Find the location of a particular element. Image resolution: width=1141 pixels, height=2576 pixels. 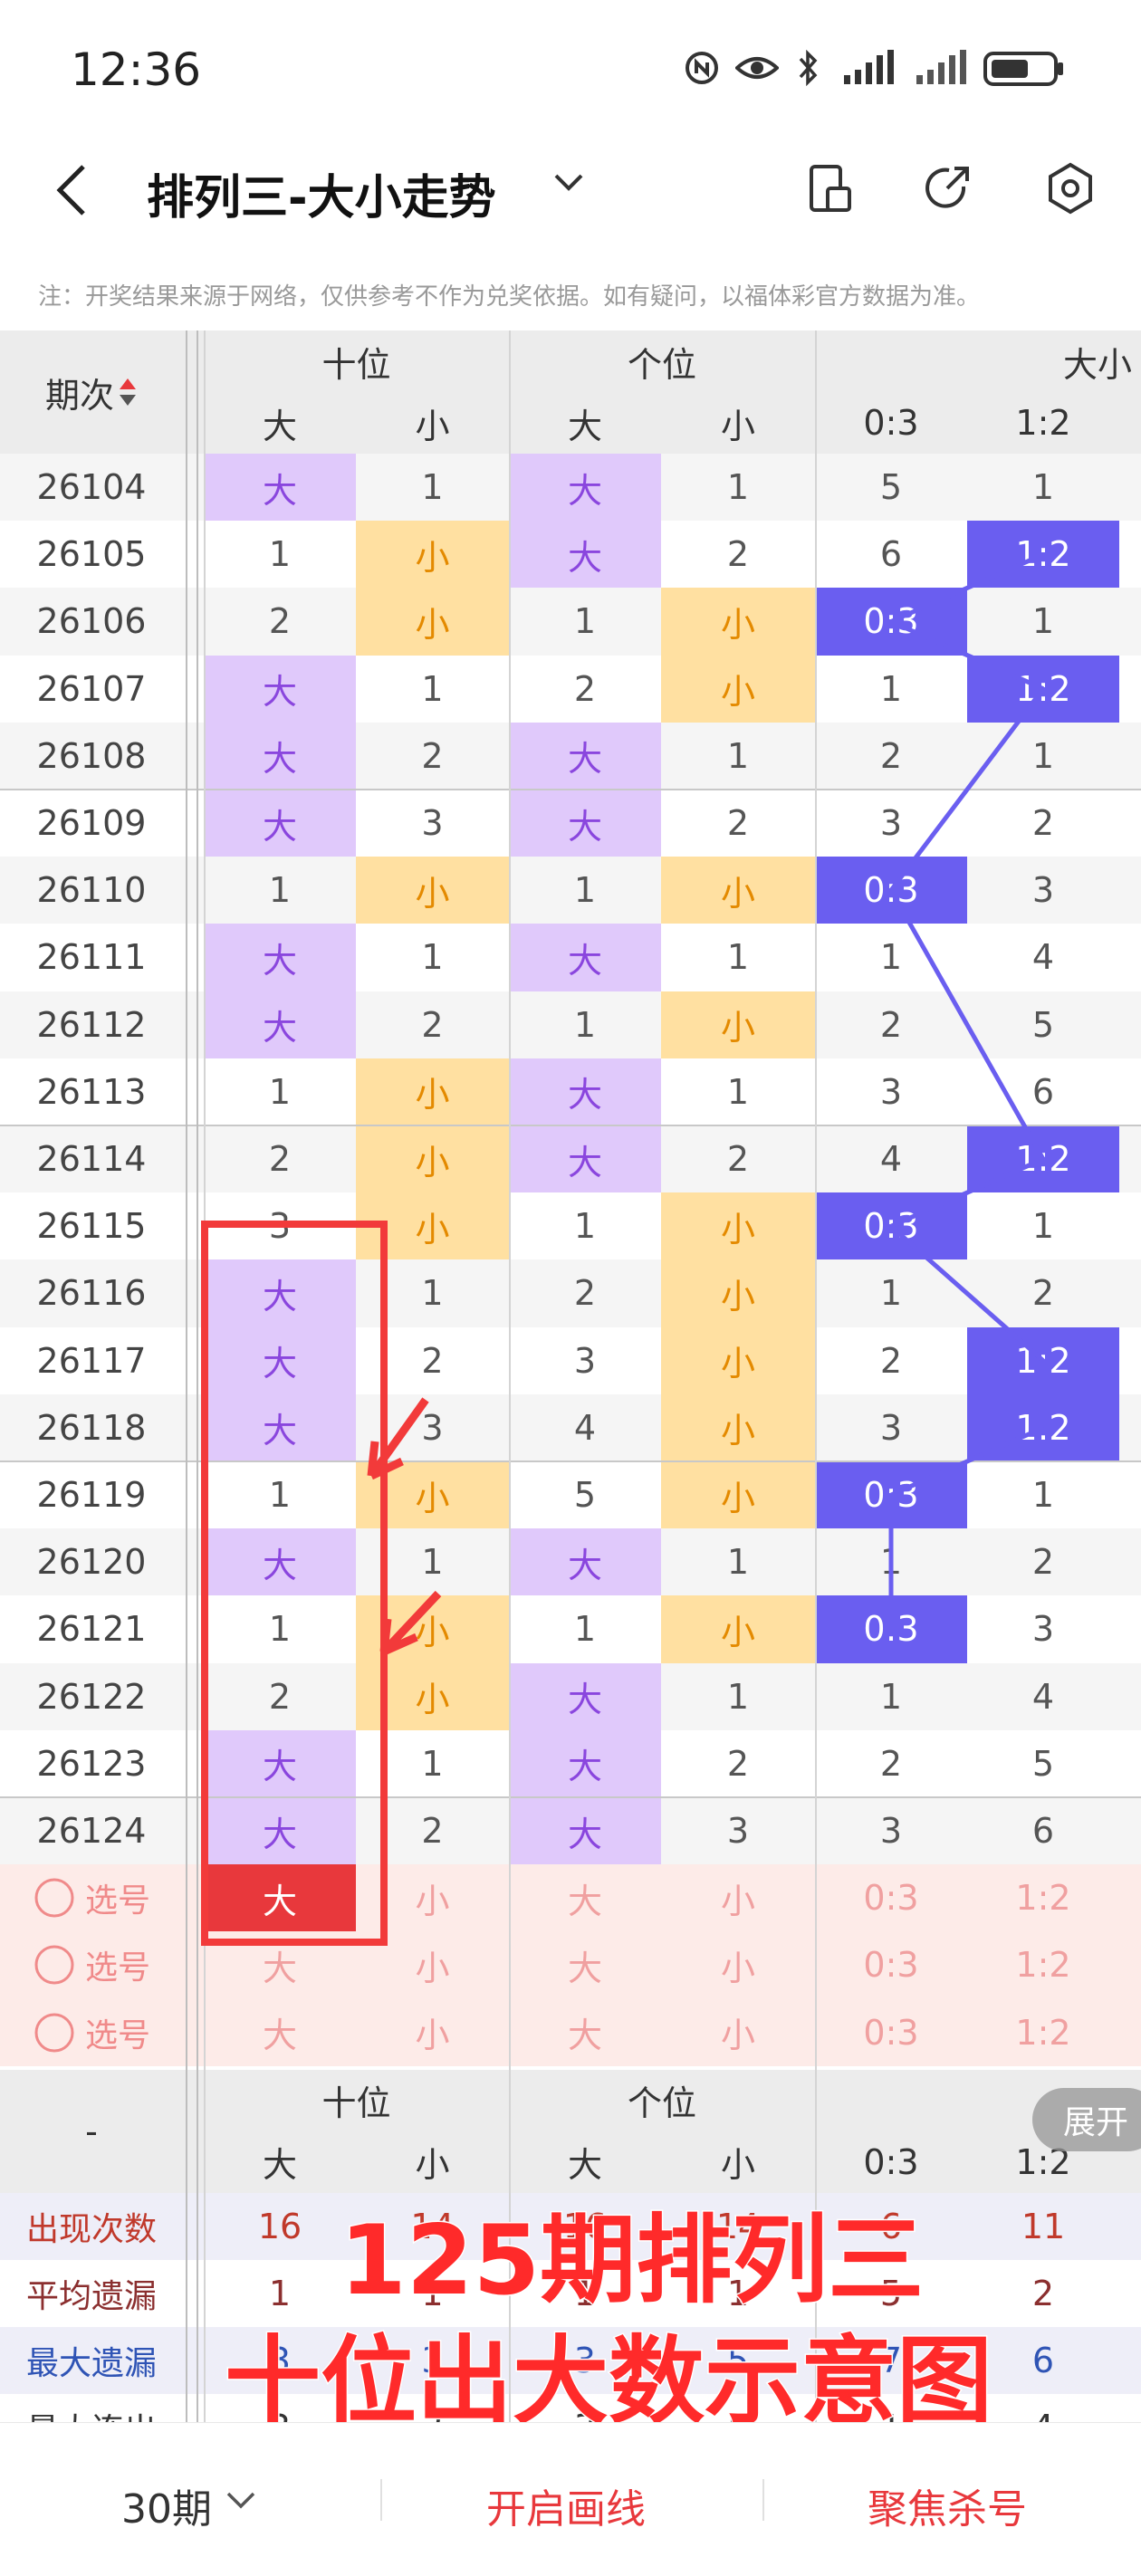

overlay-caption-1: 125期排列三 is located at coordinates (631, 2261).